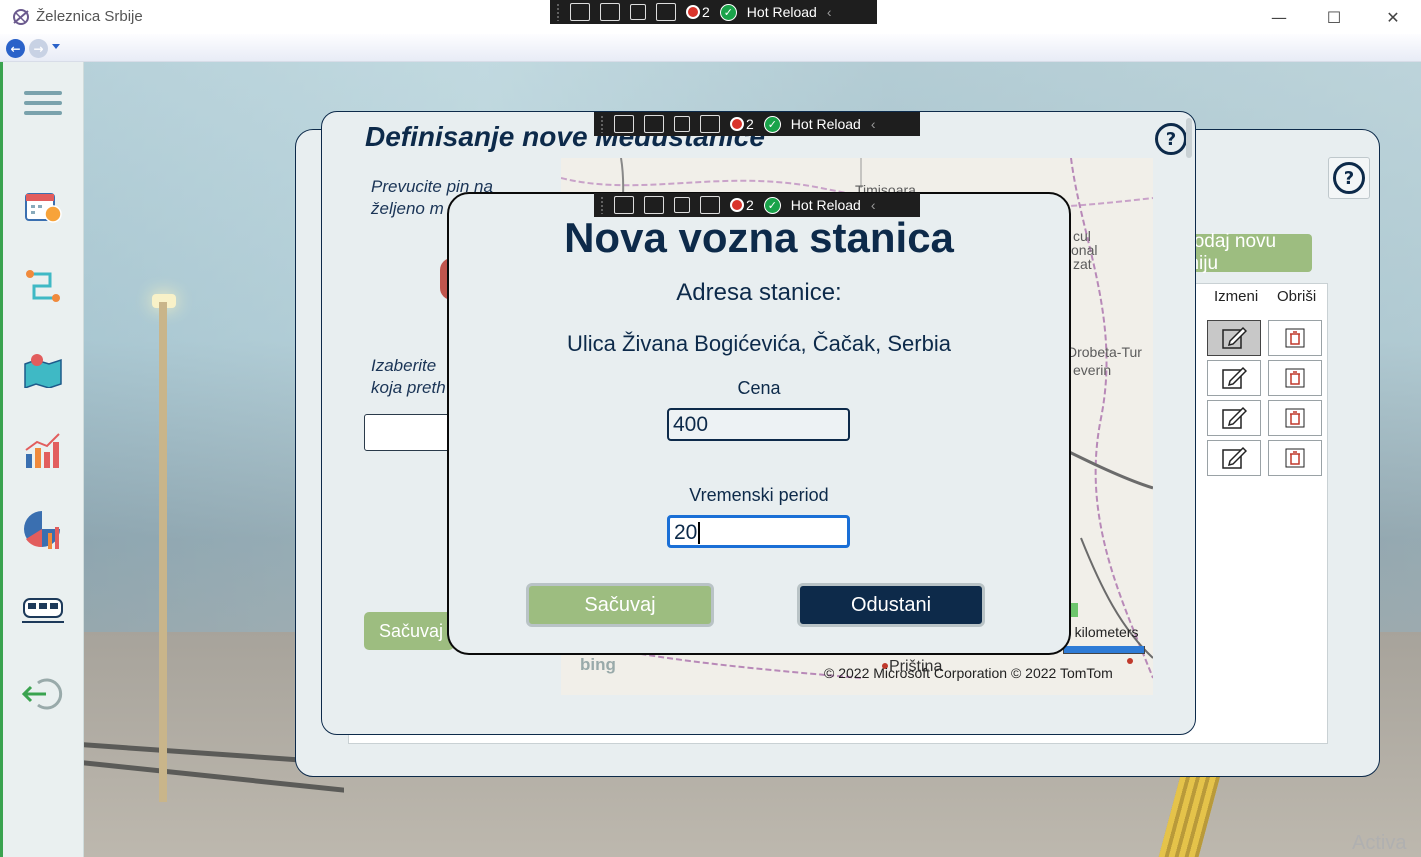 The height and width of the screenshot is (857, 1421). Describe the element at coordinates (1236, 296) in the screenshot. I see `column-header-edit: Izmeni` at that location.